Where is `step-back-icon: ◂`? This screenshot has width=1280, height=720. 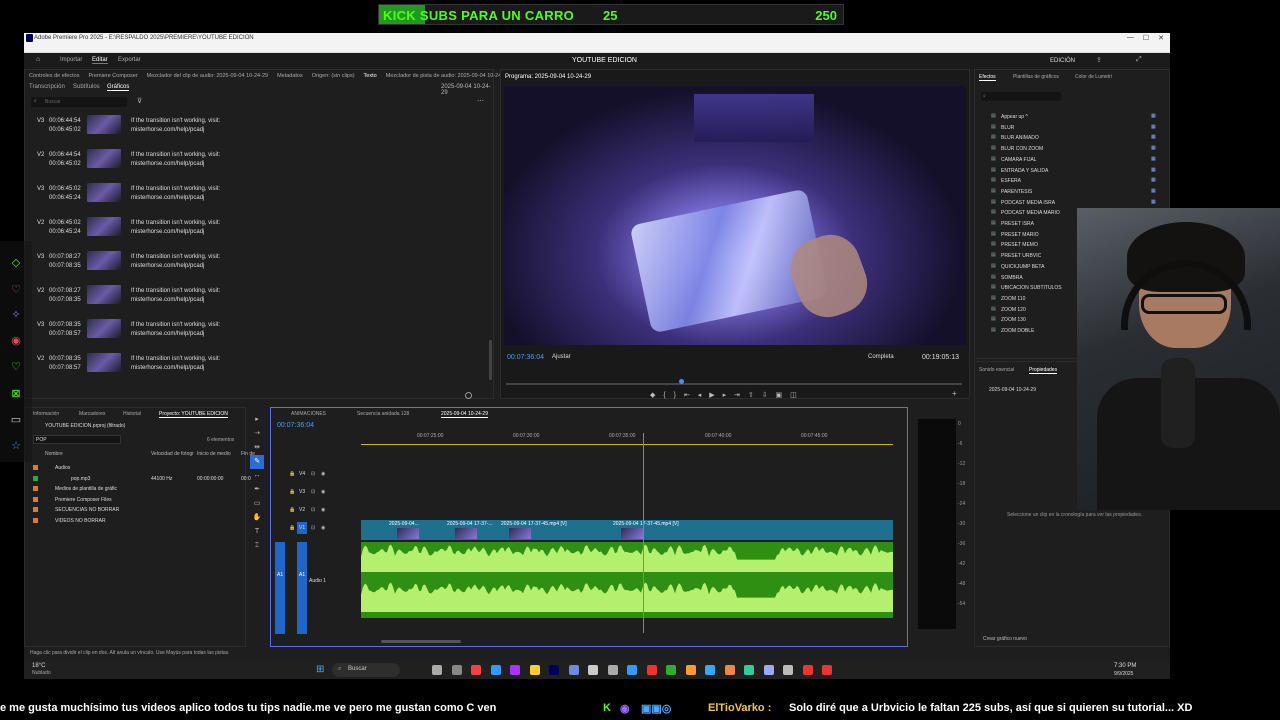 step-back-icon: ◂ is located at coordinates (700, 395).